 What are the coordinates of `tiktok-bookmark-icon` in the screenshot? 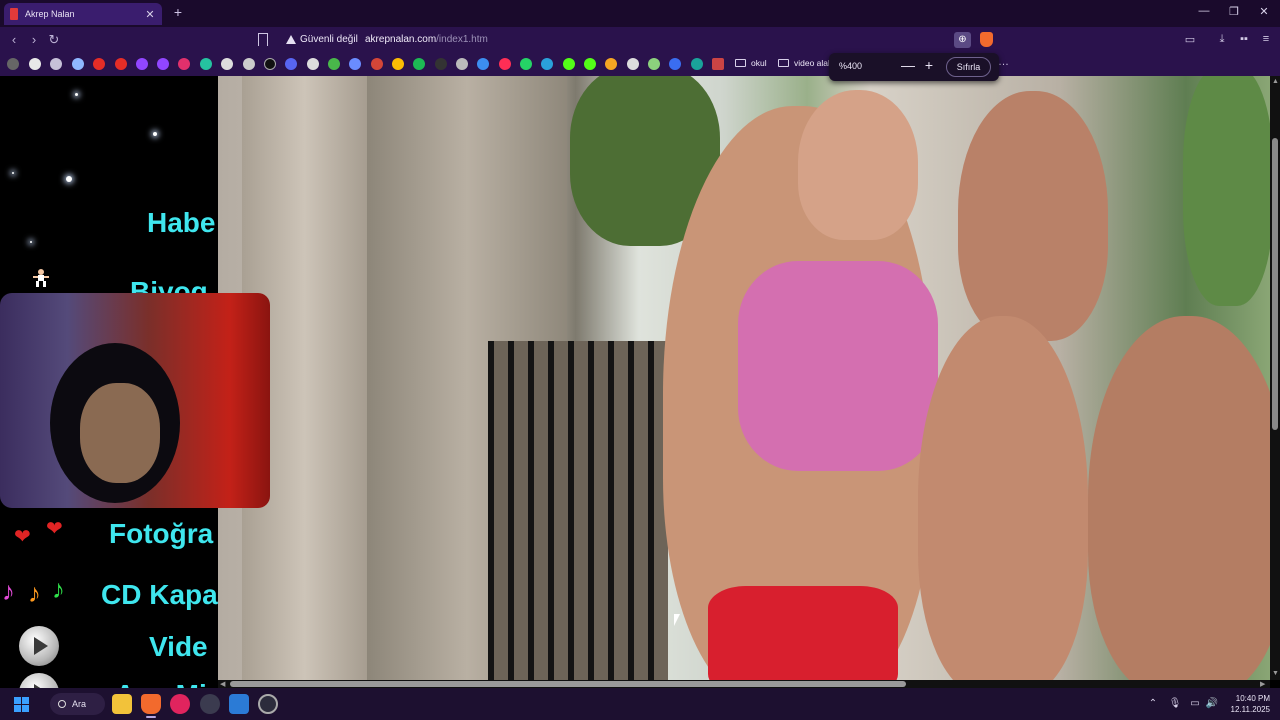 It's located at (270, 64).